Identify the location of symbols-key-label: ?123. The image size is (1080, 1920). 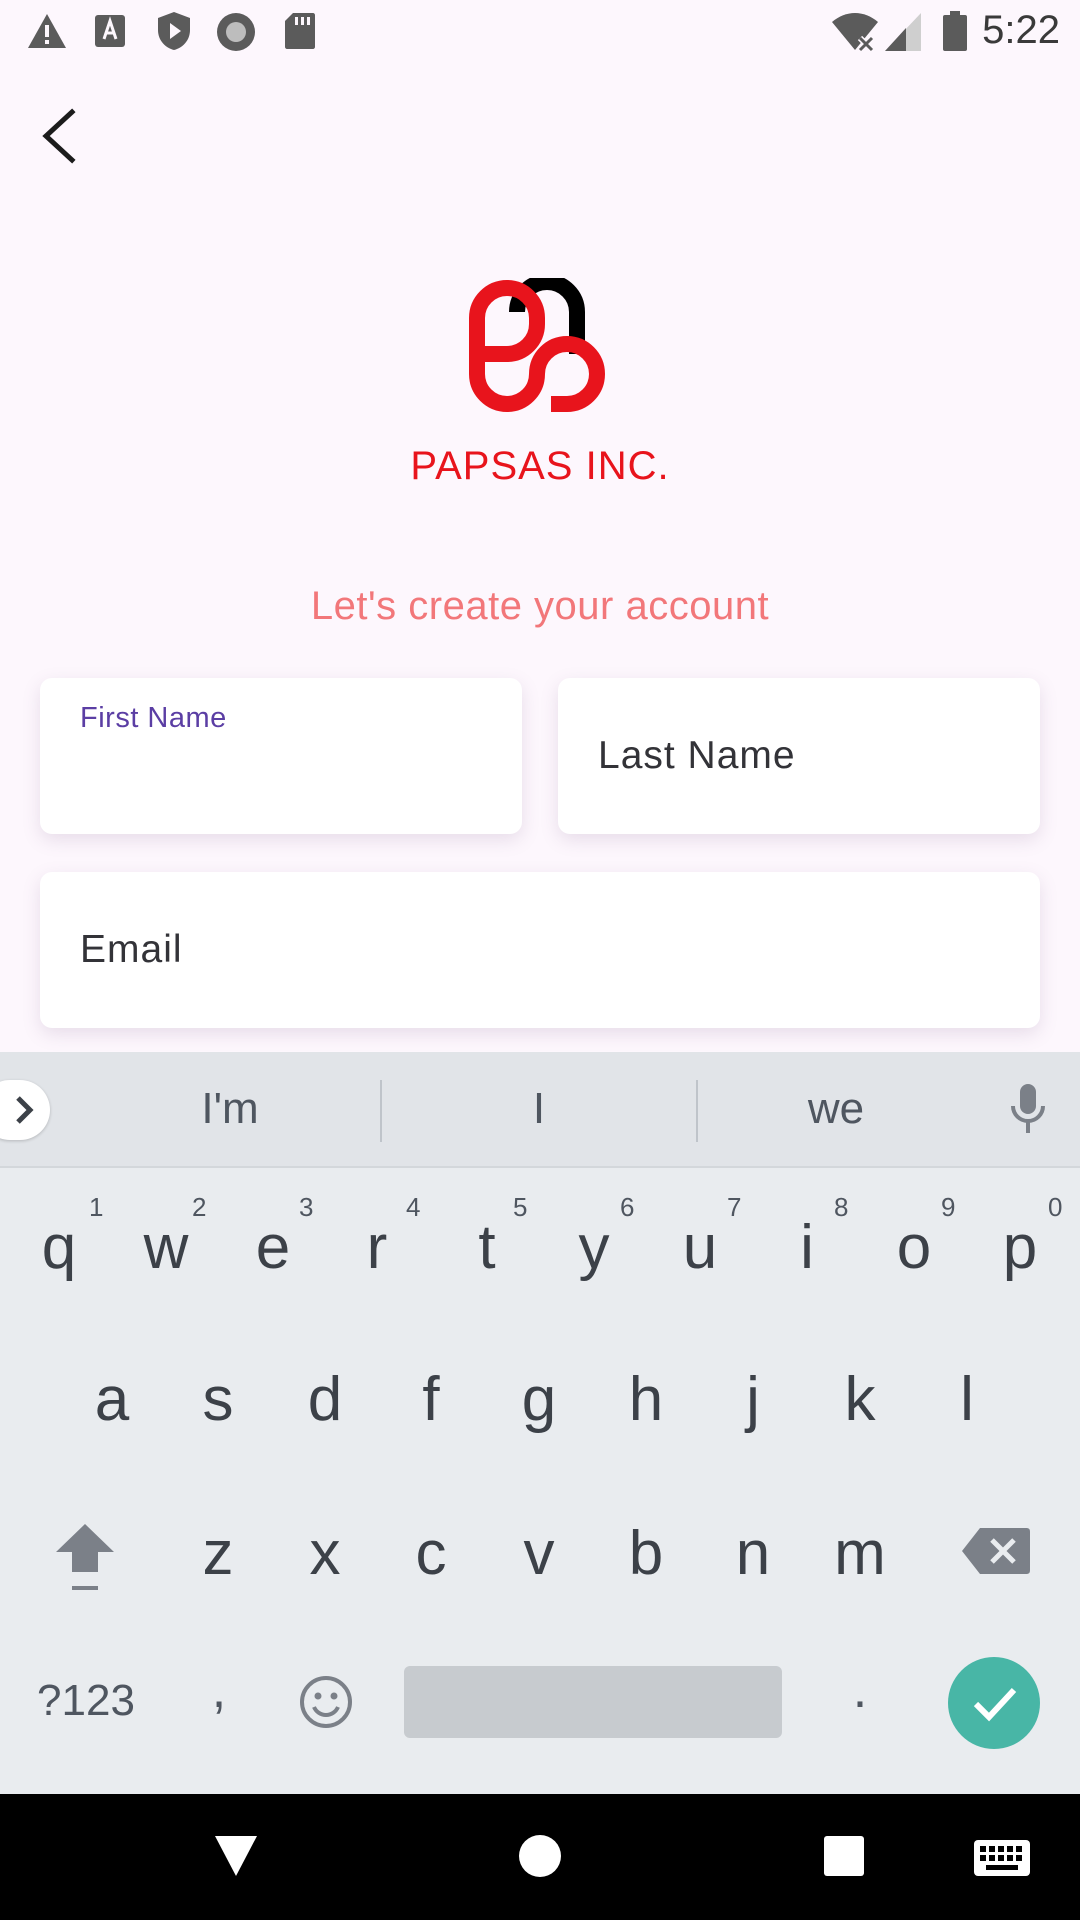
(86, 1700).